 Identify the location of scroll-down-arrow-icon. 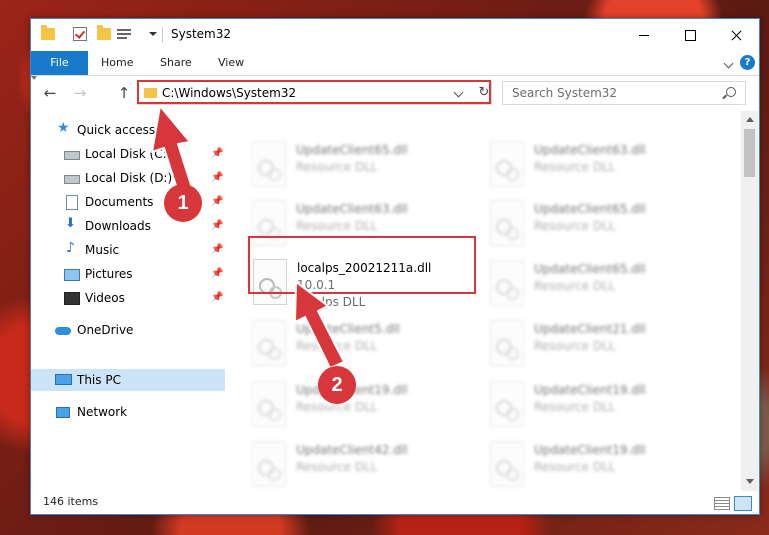
(750, 481).